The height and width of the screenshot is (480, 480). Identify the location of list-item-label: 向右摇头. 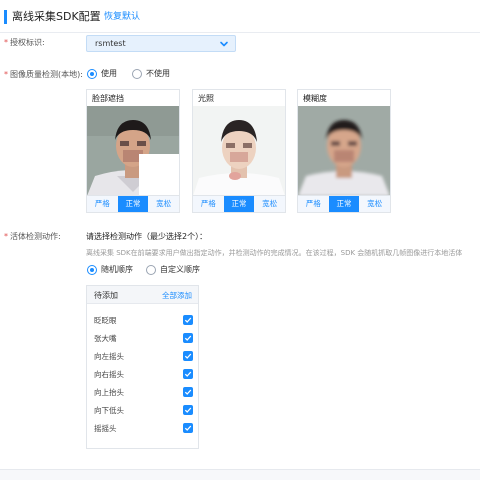
(109, 374).